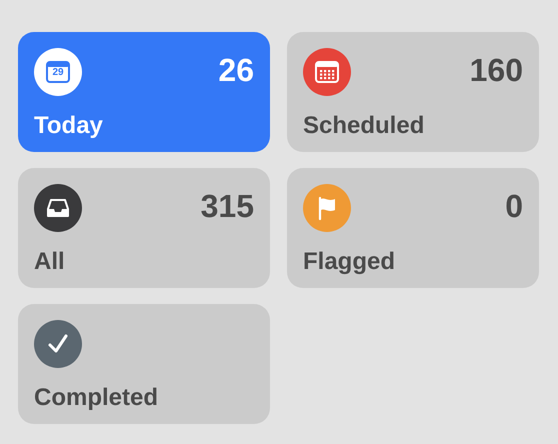 This screenshot has width=558, height=444. What do you see at coordinates (413, 92) in the screenshot?
I see `smart-list-card: 160 Scheduled` at bounding box center [413, 92].